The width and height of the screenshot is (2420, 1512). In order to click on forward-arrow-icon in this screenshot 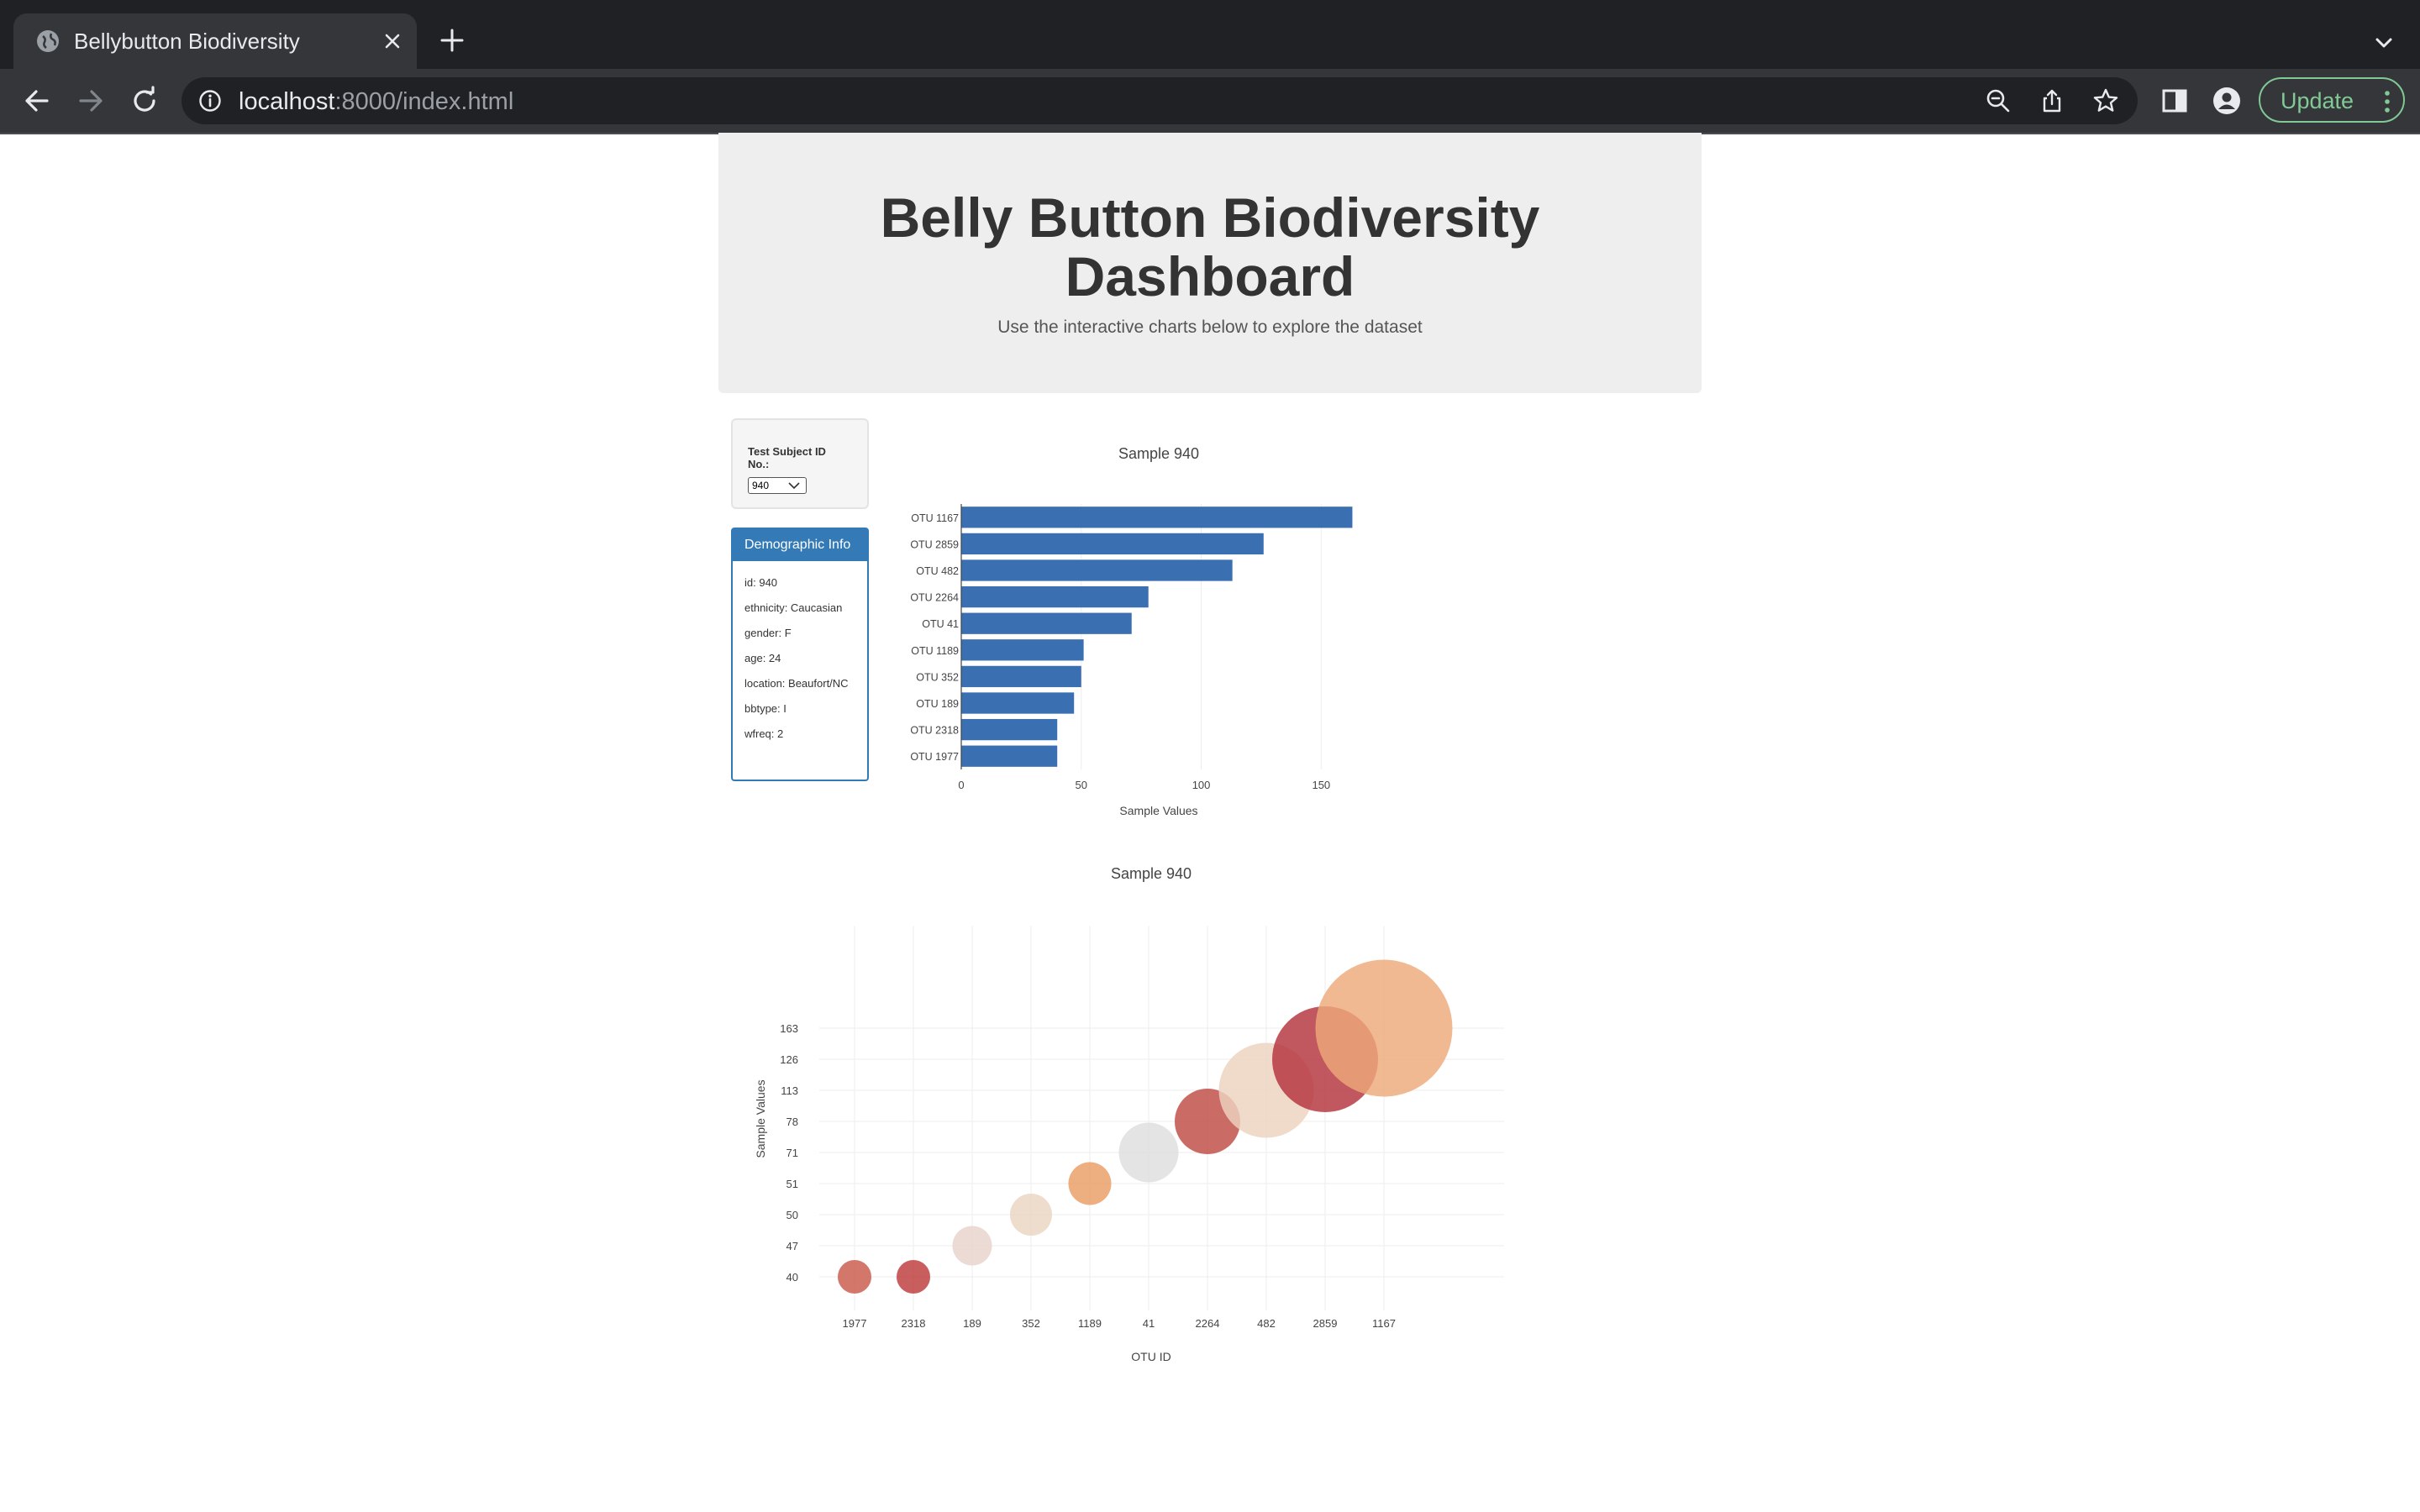, I will do `click(91, 101)`.